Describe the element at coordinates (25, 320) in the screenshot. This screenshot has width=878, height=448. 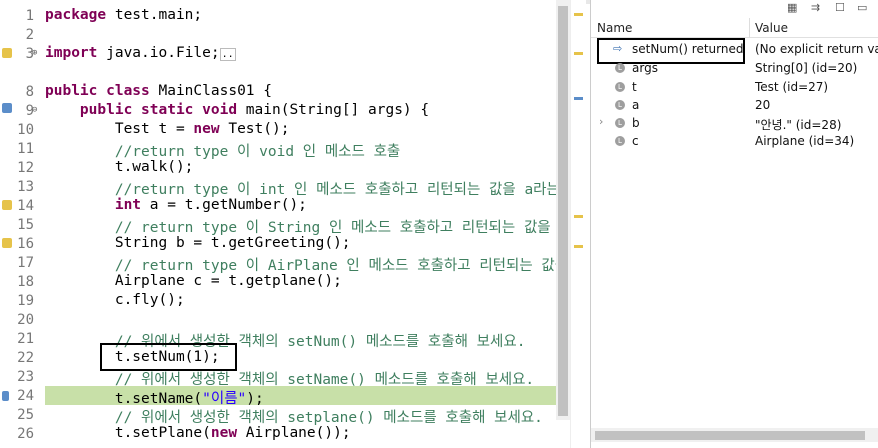
I see `line-number: 20` at that location.